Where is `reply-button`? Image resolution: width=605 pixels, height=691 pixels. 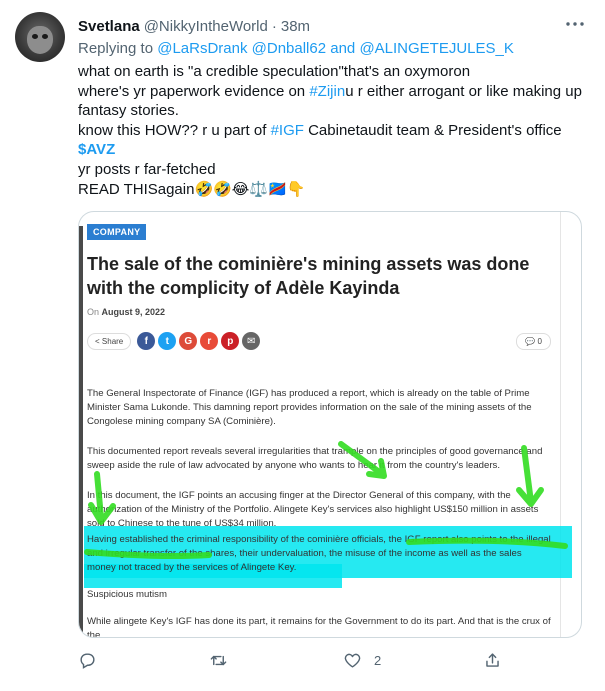 reply-button is located at coordinates (93, 660).